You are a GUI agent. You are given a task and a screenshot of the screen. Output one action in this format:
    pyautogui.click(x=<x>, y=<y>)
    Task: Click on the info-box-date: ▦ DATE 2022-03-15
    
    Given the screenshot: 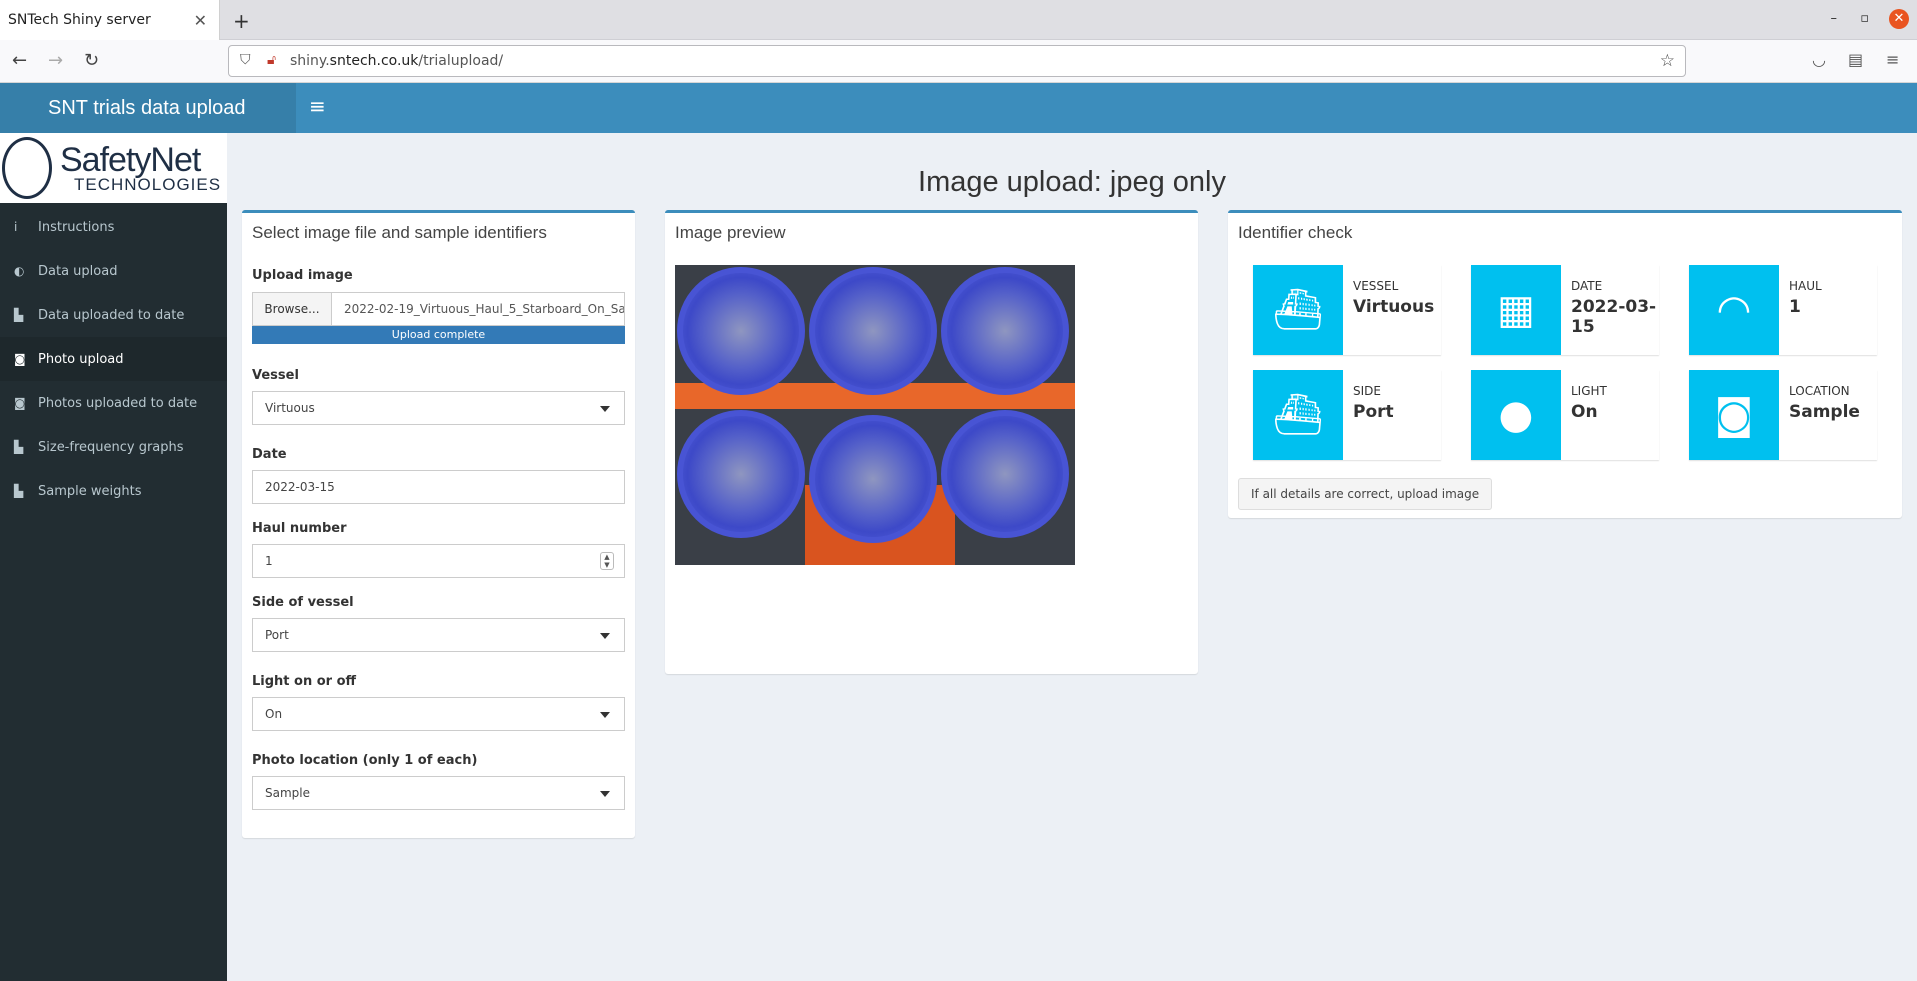 What is the action you would take?
    pyautogui.click(x=1565, y=310)
    